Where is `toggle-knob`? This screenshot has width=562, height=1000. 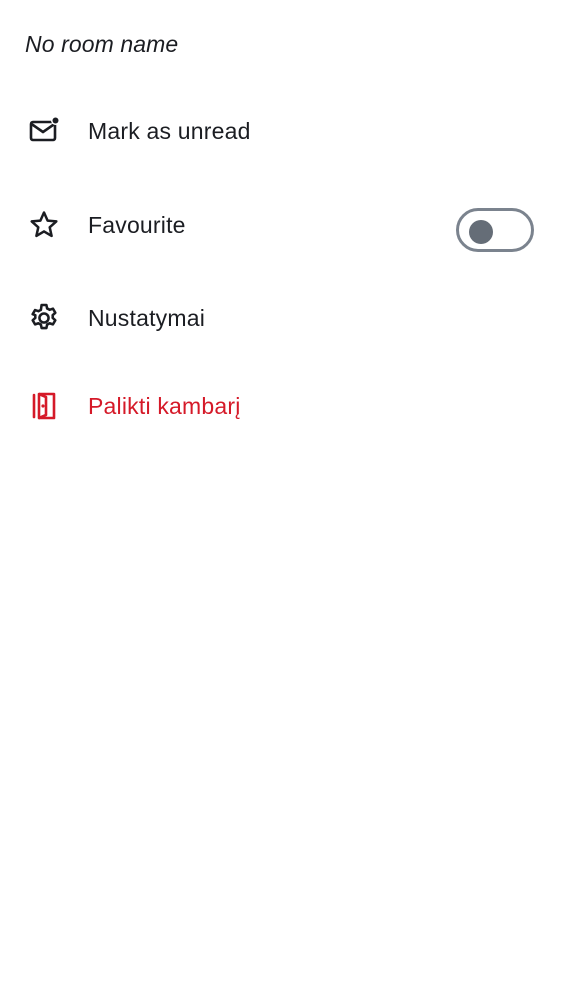 toggle-knob is located at coordinates (481, 232).